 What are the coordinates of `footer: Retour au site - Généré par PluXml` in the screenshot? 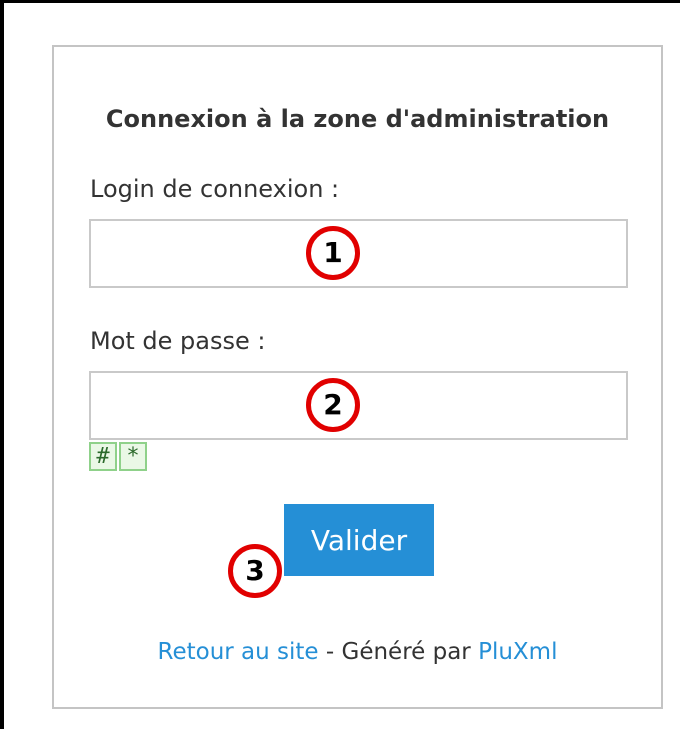 It's located at (357, 652).